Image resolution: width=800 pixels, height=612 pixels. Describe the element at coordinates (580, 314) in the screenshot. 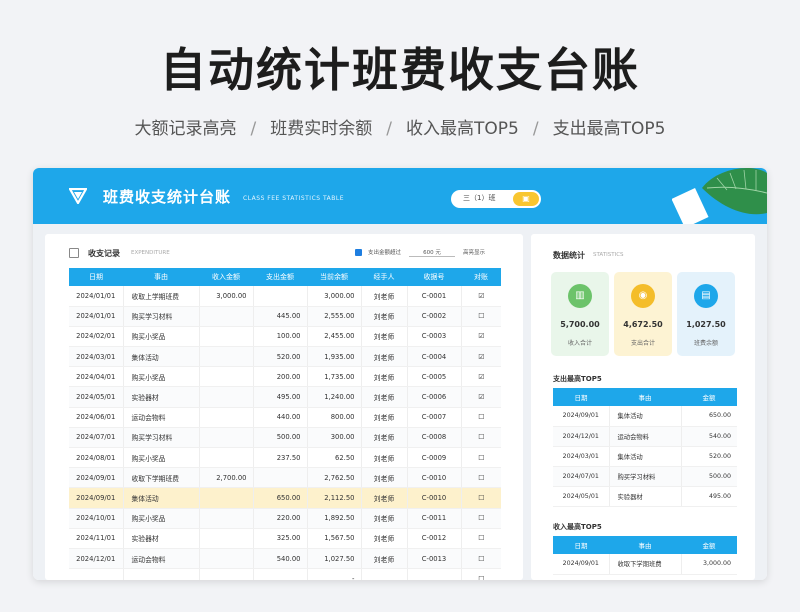

I see `stat-card: ▥ 5,700.00 收入合计` at that location.